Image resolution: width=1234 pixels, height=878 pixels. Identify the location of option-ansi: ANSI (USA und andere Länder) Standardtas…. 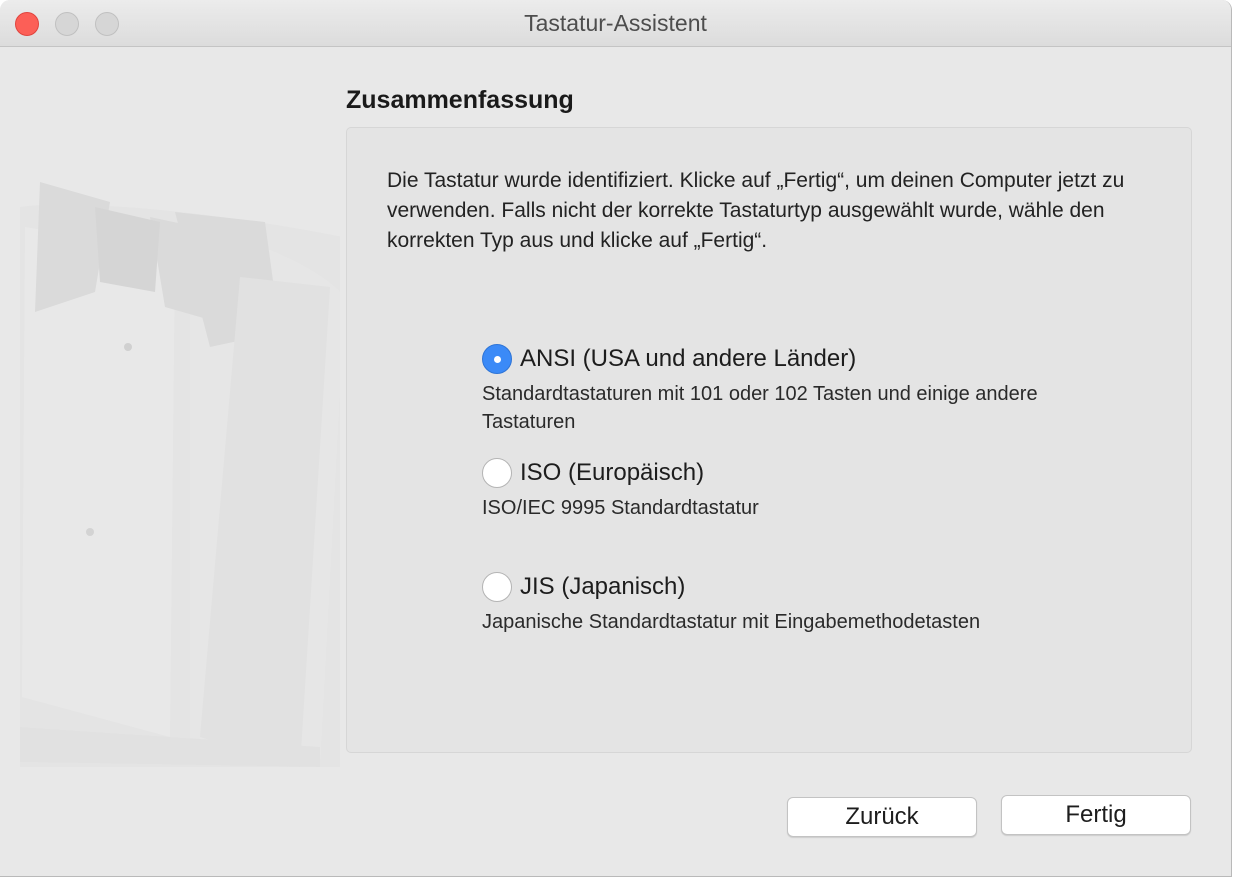
(792, 389).